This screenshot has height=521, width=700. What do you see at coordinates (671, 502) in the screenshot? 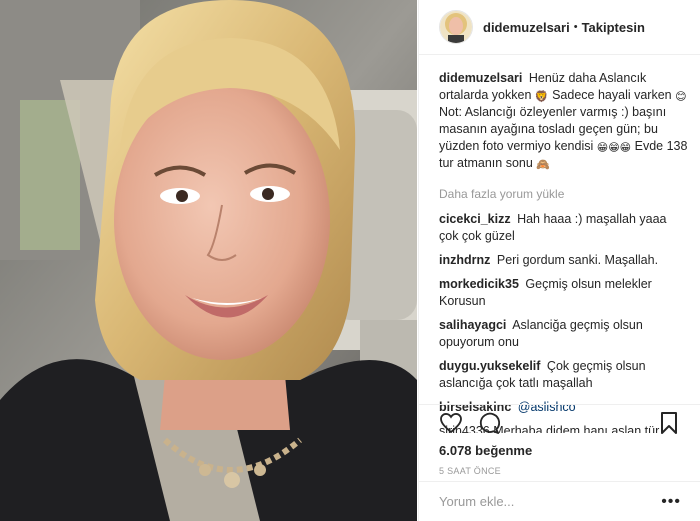
I see `more-options-icon: •••` at bounding box center [671, 502].